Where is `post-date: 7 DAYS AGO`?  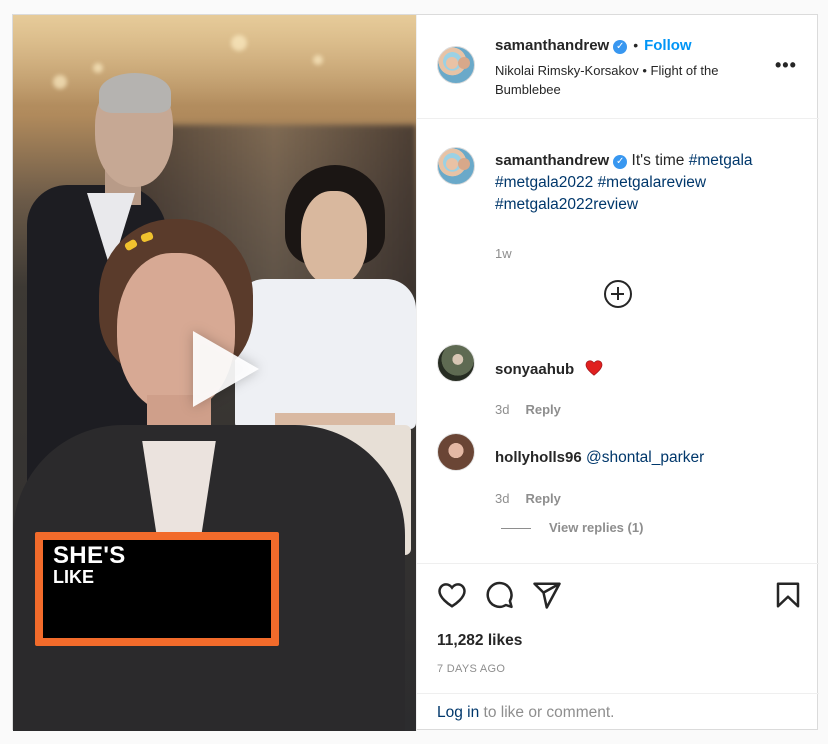 post-date: 7 DAYS AGO is located at coordinates (471, 669).